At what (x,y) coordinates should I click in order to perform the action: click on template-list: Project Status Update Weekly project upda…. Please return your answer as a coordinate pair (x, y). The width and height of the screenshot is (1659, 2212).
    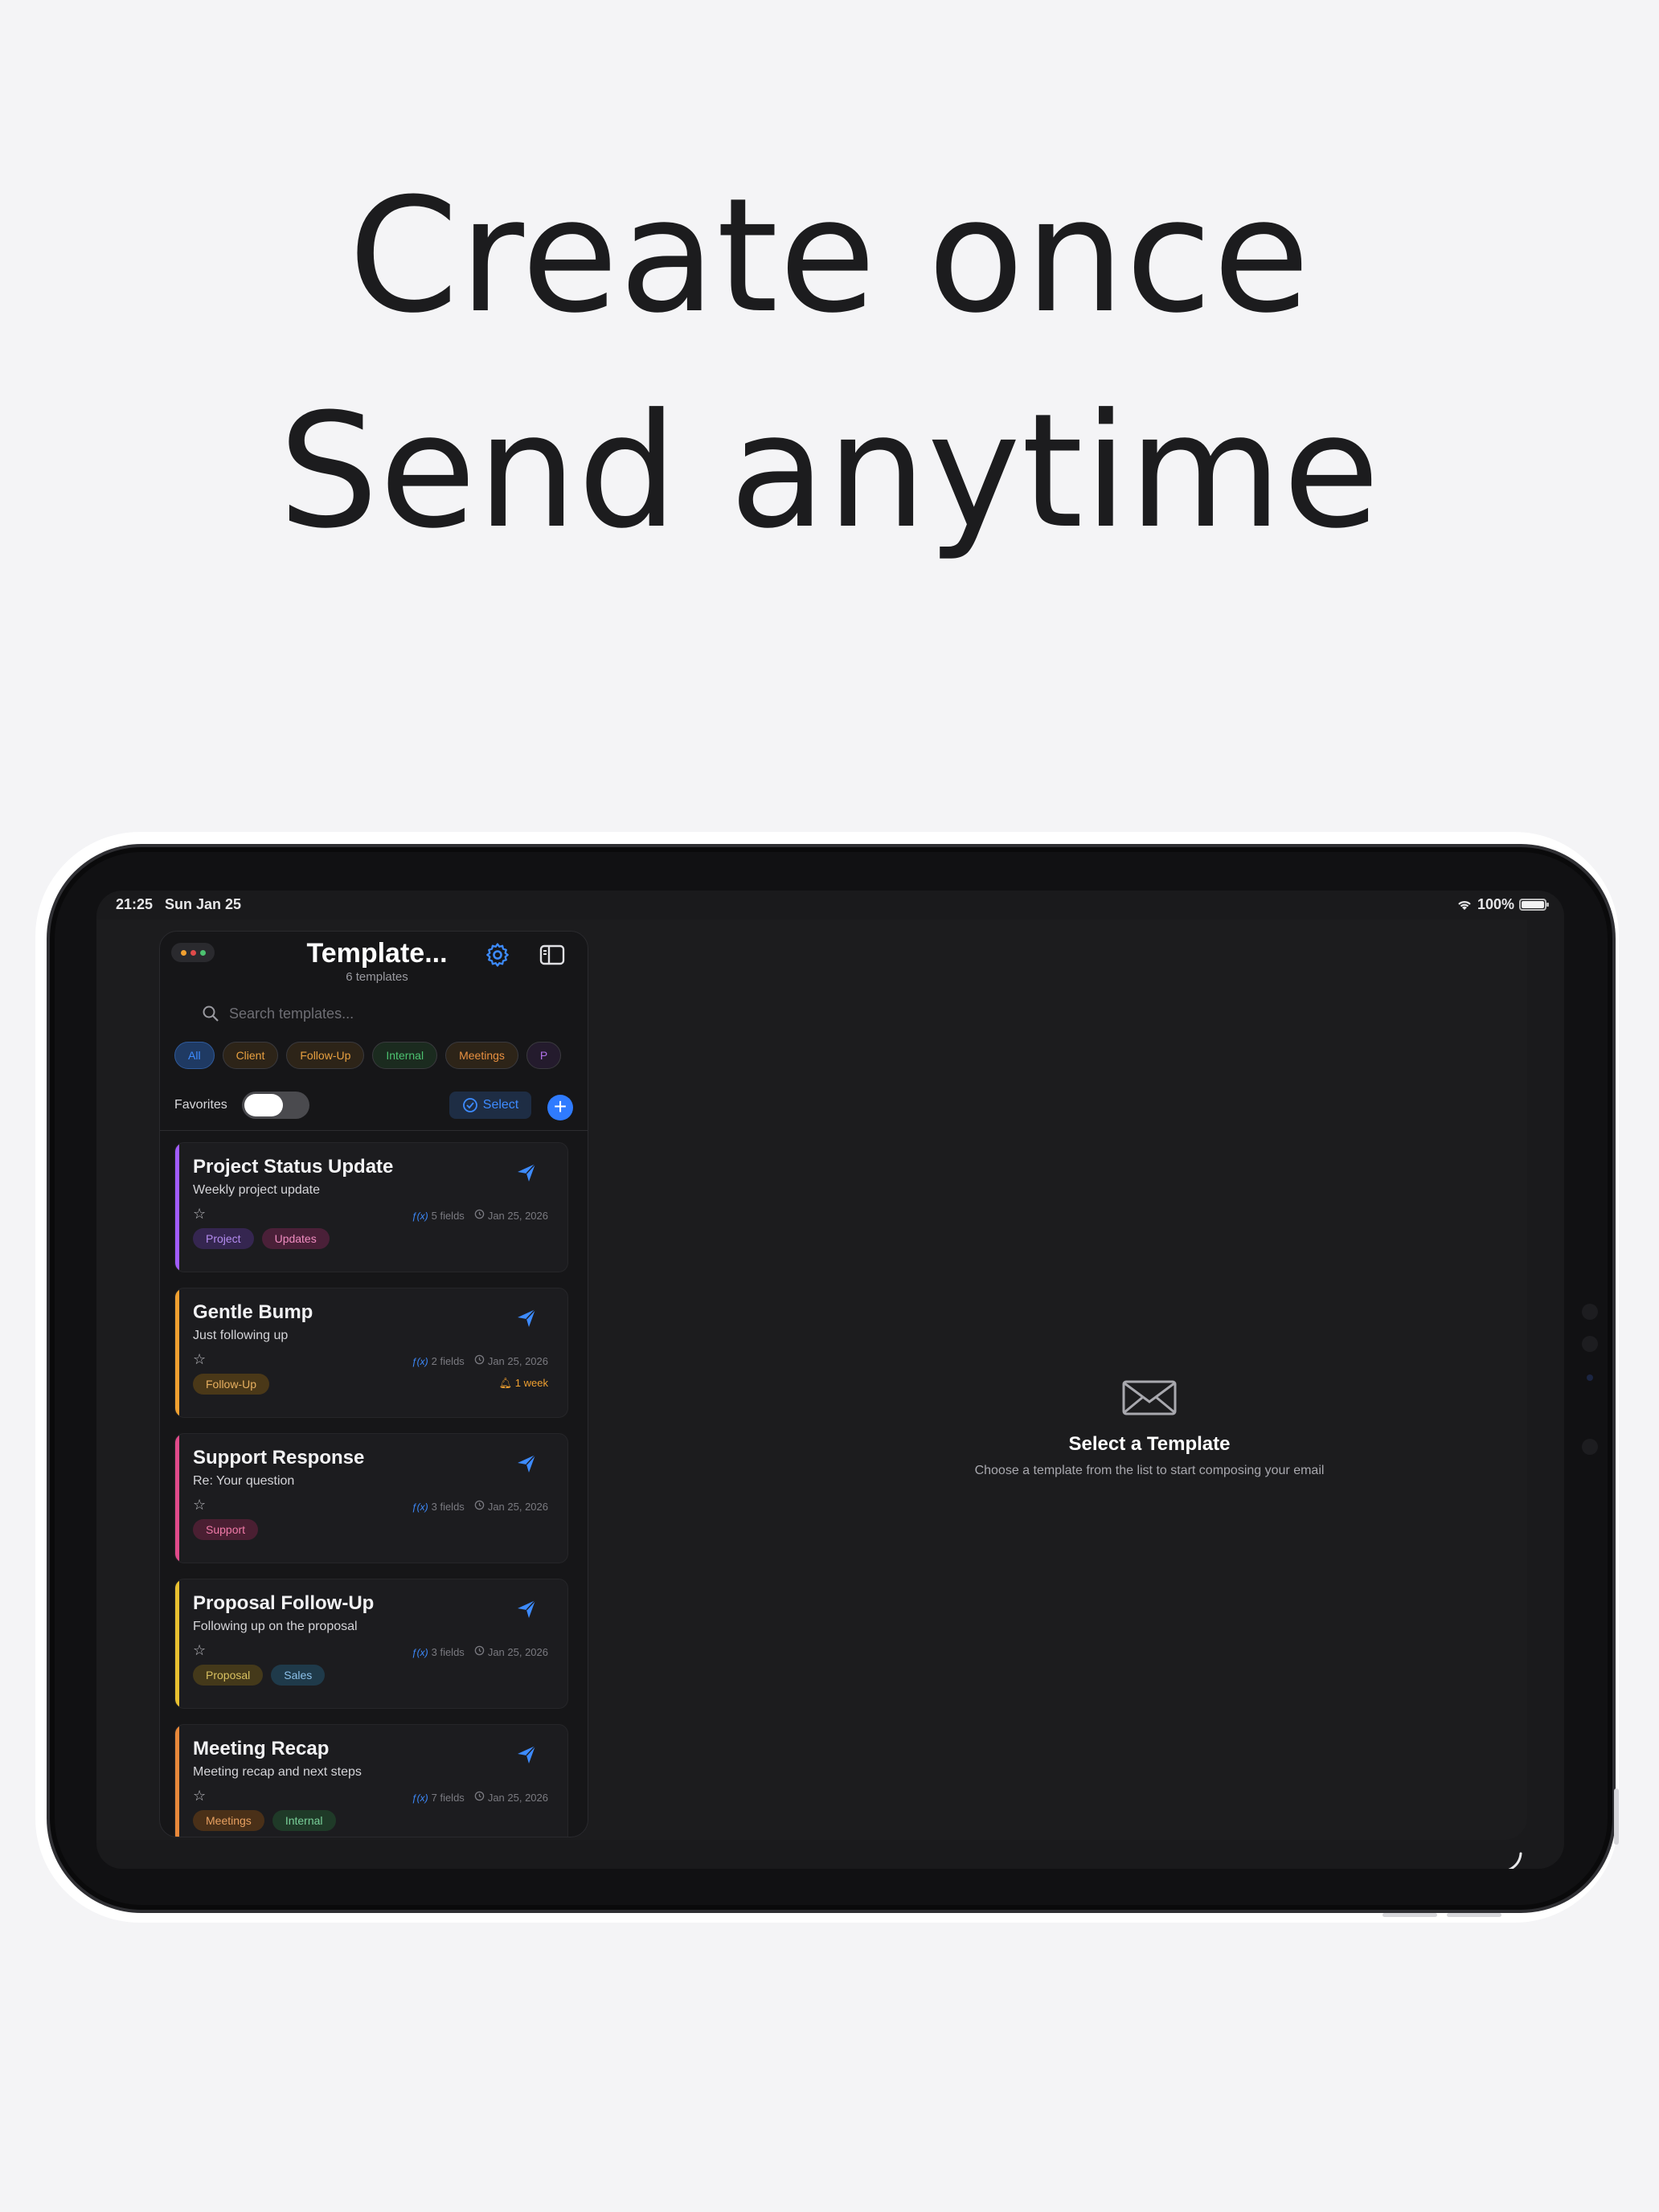
    Looking at the image, I should click on (375, 1489).